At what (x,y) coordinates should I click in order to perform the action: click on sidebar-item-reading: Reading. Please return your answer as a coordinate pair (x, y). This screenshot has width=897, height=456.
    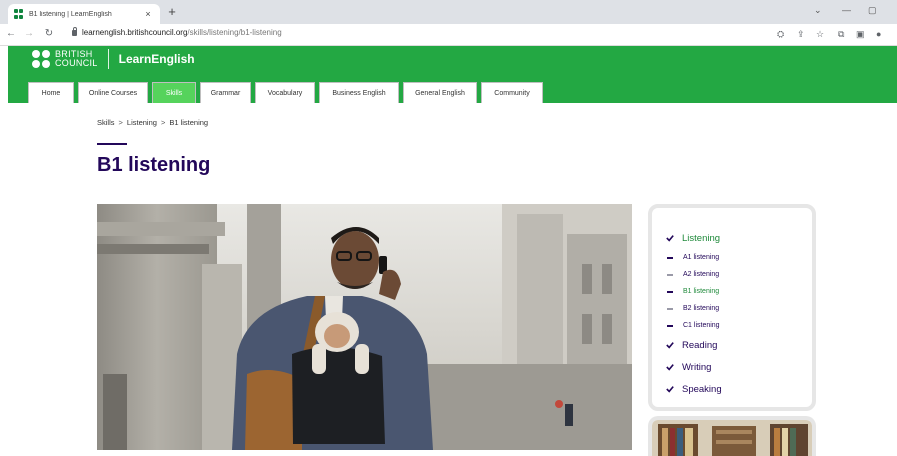
    Looking at the image, I should click on (694, 345).